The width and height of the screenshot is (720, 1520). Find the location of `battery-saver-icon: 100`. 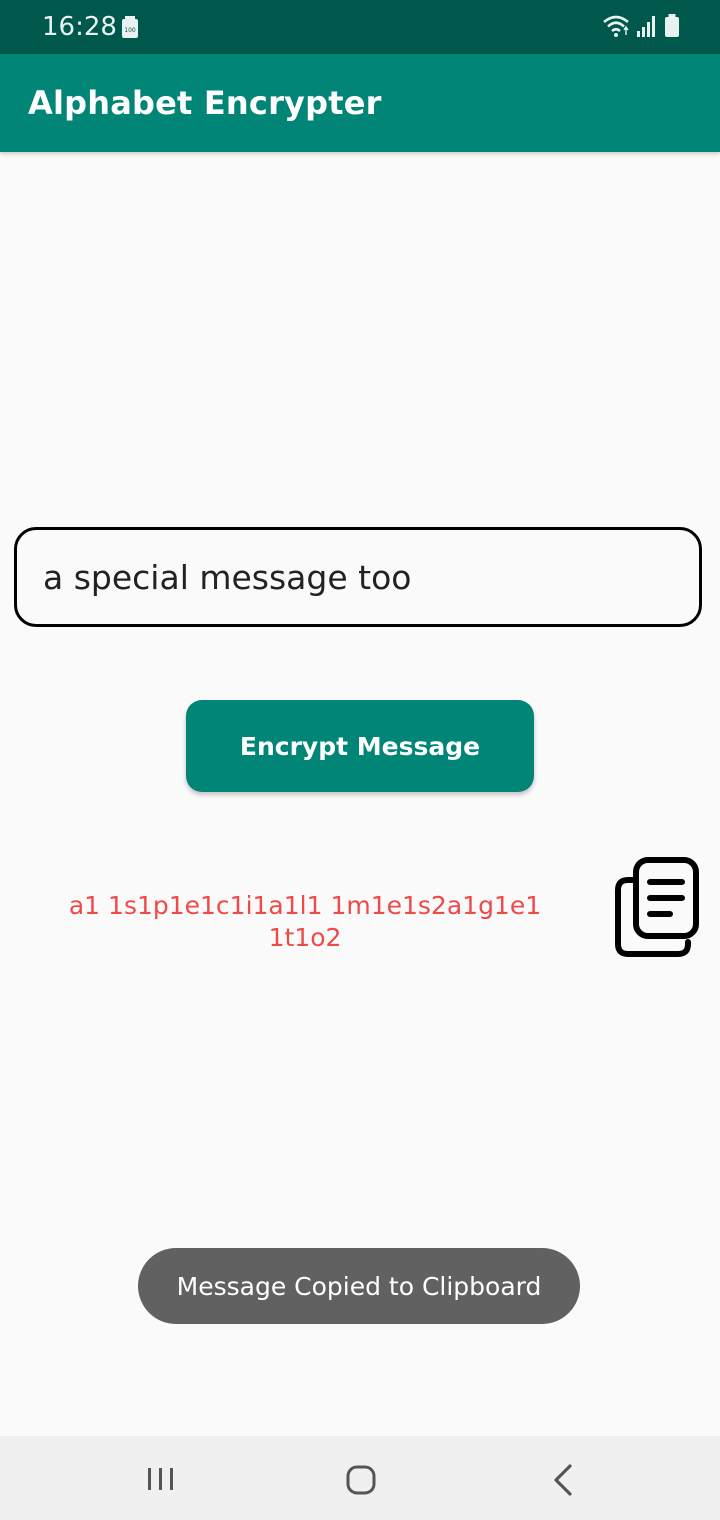

battery-saver-icon: 100 is located at coordinates (130, 27).